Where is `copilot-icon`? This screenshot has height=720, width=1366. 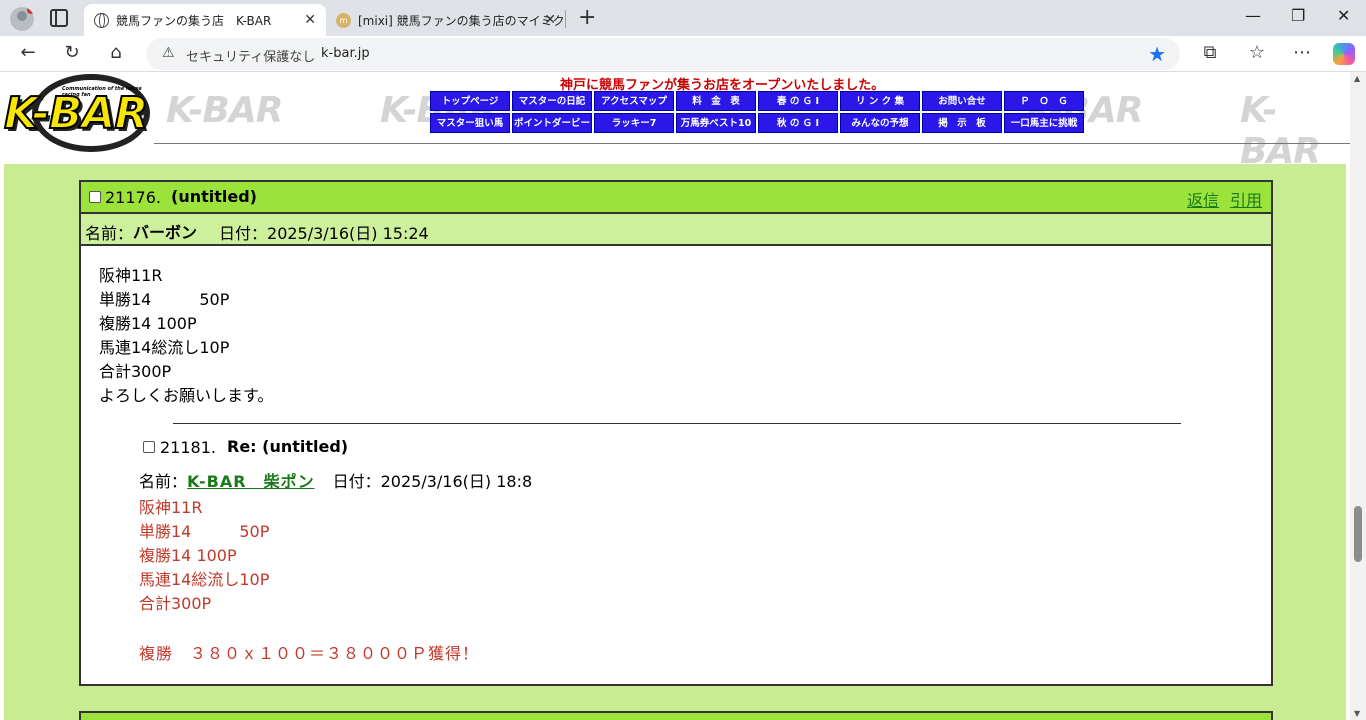 copilot-icon is located at coordinates (1344, 54).